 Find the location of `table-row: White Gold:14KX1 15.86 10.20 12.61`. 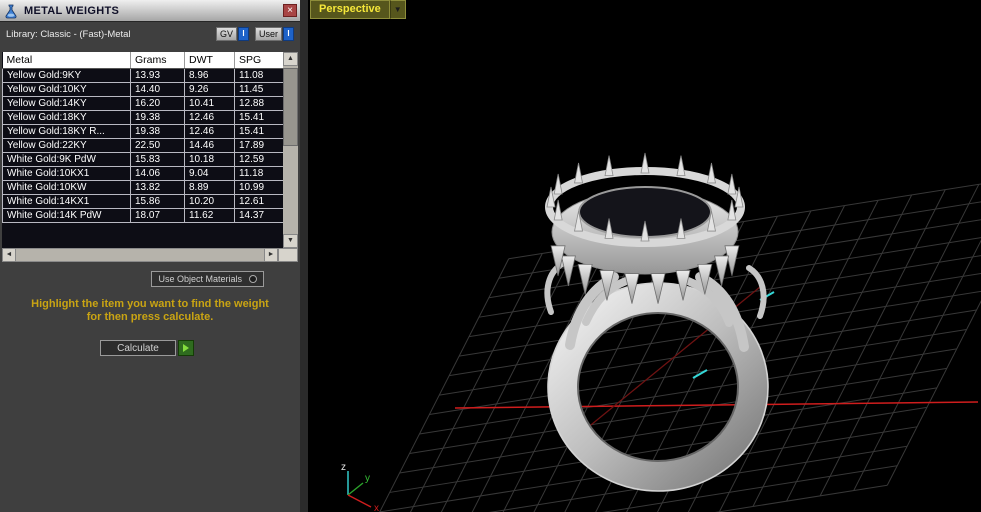

table-row: White Gold:14KX1 15.86 10.20 12.61 is located at coordinates (143, 201).